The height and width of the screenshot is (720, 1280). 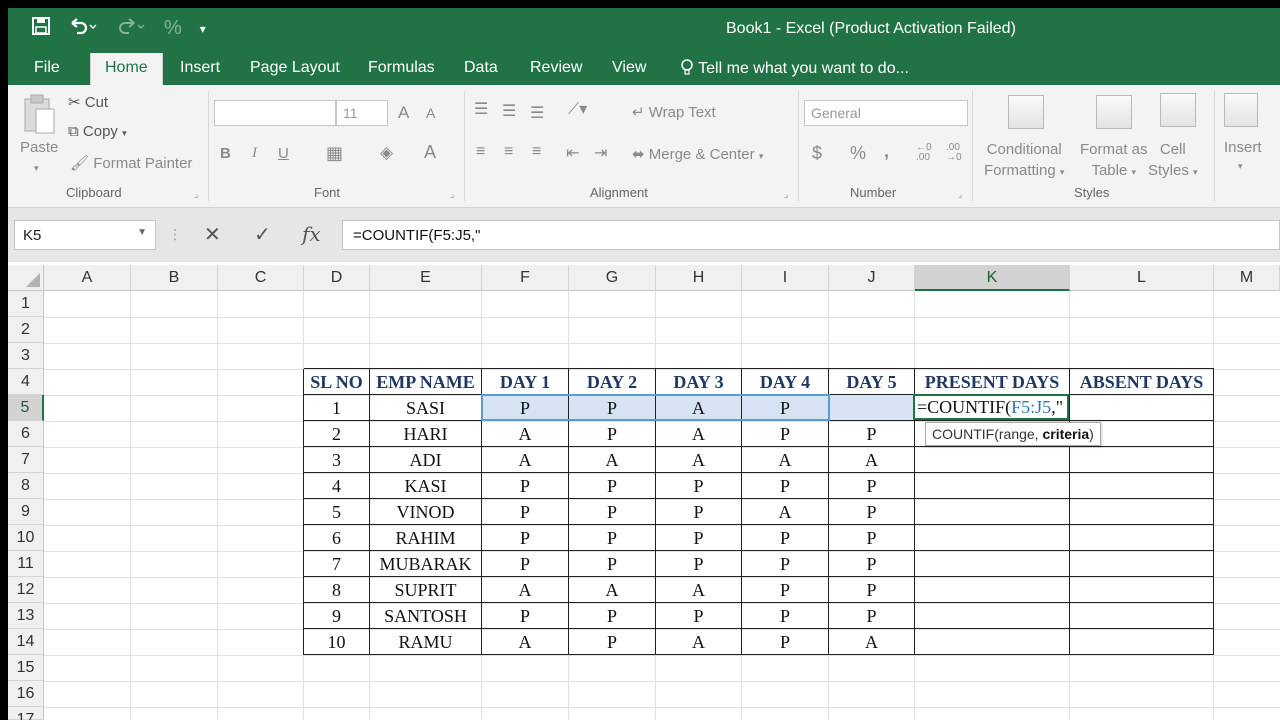 I want to click on save-icon, so click(x=41, y=28).